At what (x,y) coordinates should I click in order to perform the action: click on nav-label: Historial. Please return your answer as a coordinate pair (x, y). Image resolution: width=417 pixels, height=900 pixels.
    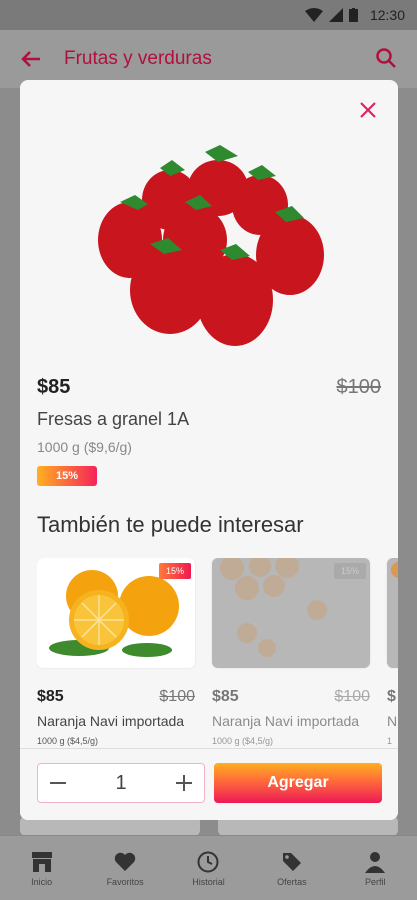
    Looking at the image, I should click on (208, 881).